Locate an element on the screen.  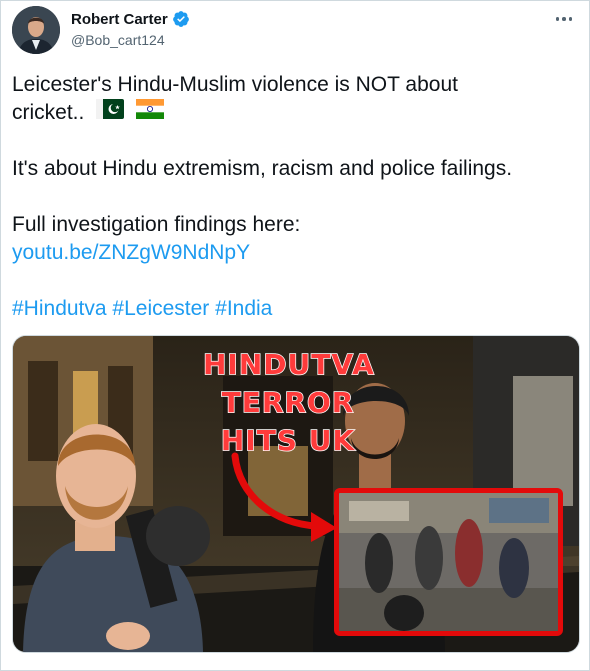
overlay-text-line: TERROR is located at coordinates (288, 402).